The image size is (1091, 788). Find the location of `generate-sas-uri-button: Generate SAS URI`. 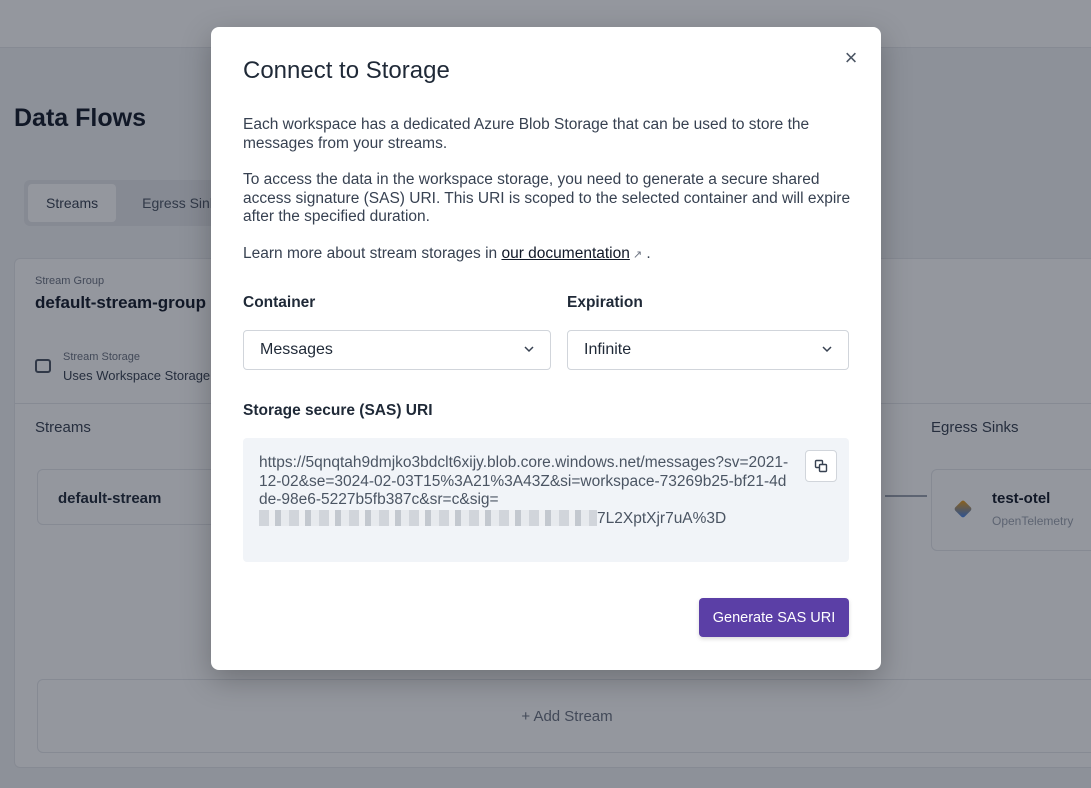

generate-sas-uri-button: Generate SAS URI is located at coordinates (774, 617).